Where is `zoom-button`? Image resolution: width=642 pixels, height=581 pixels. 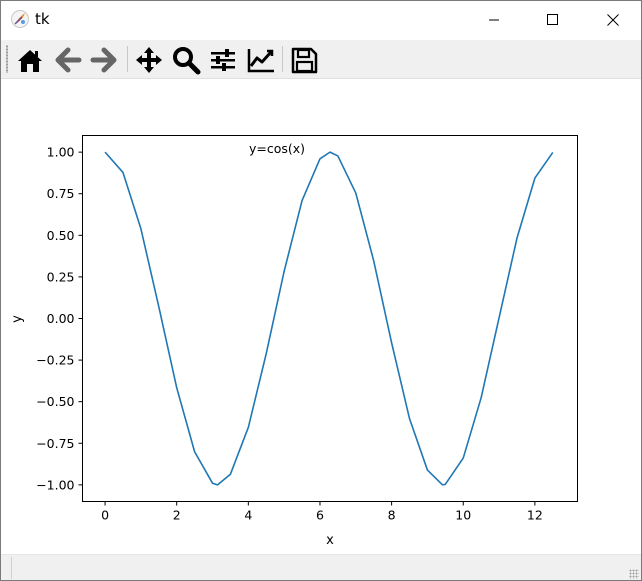 zoom-button is located at coordinates (186, 60).